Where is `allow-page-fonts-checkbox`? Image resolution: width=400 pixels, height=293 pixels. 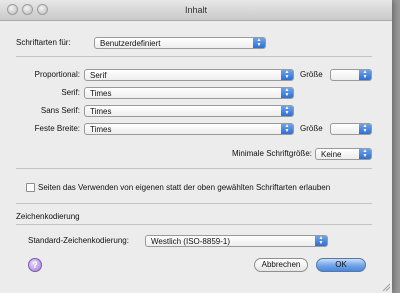 allow-page-fonts-checkbox is located at coordinates (30, 187).